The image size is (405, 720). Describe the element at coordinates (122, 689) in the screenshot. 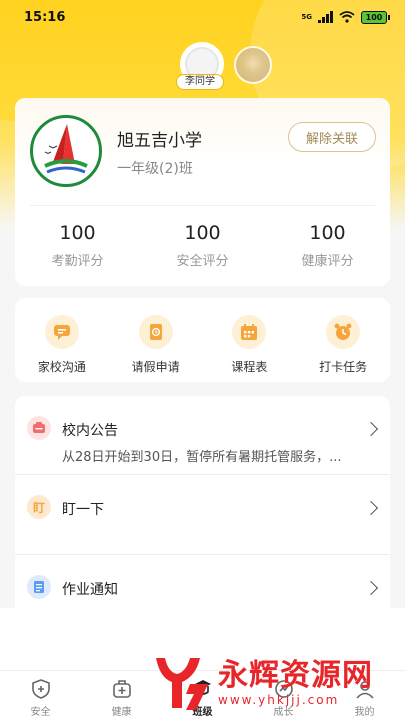

I see `medkit-icon` at that location.